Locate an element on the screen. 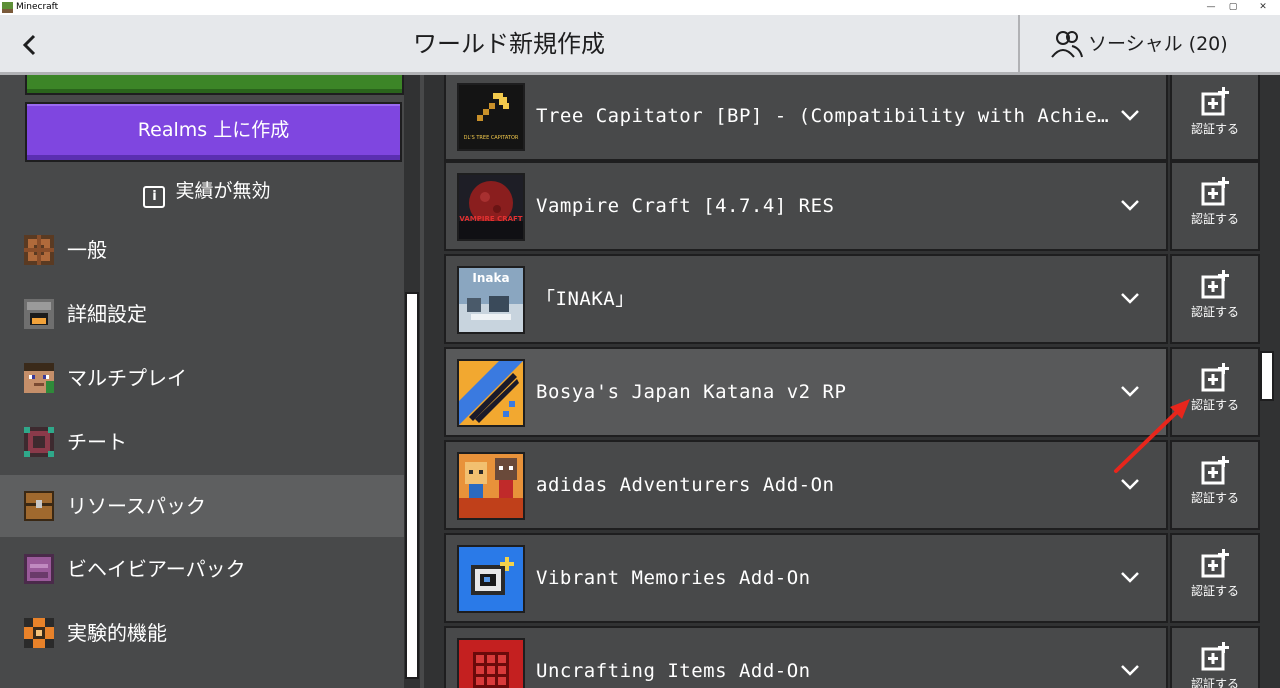 Image resolution: width=1280 pixels, height=688 pixels. pack-row: Inaka 「INAKA」 is located at coordinates (806, 299).